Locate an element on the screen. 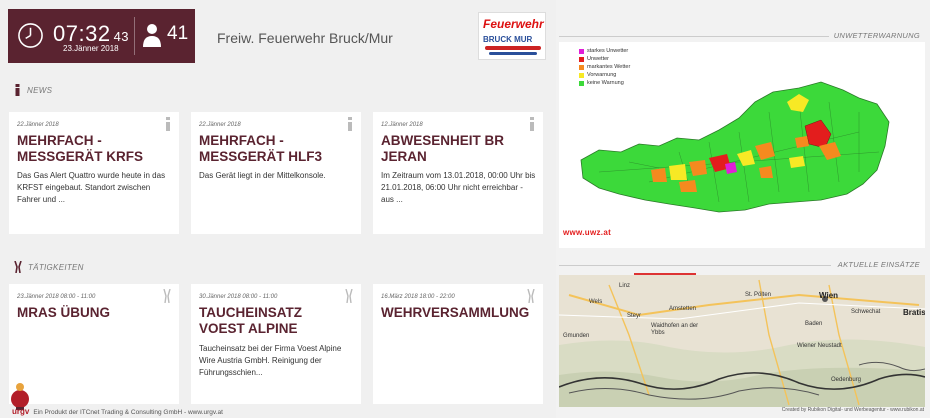  news-card-title: ABWESENHEIT BR JERAN is located at coordinates (443, 148).